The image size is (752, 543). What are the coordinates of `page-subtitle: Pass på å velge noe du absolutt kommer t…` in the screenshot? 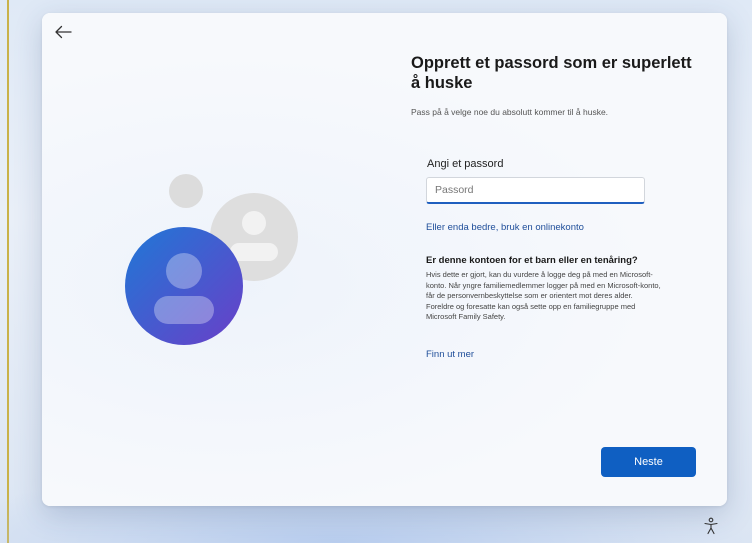 It's located at (510, 112).